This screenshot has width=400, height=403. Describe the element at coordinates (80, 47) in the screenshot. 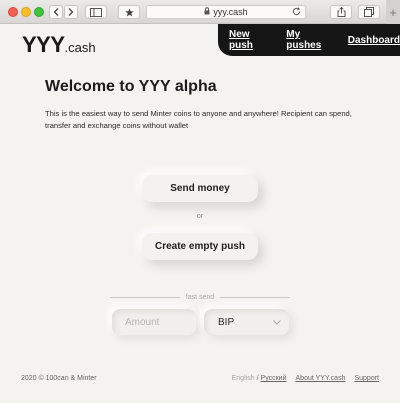

I see `logo-suffix-text: .cash` at that location.